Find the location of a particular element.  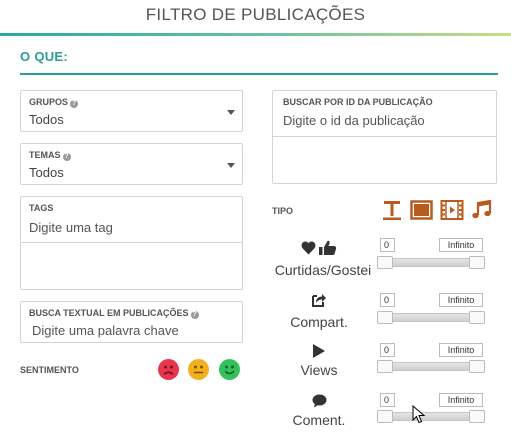

heart-thumbs-up-icon is located at coordinates (320, 250).